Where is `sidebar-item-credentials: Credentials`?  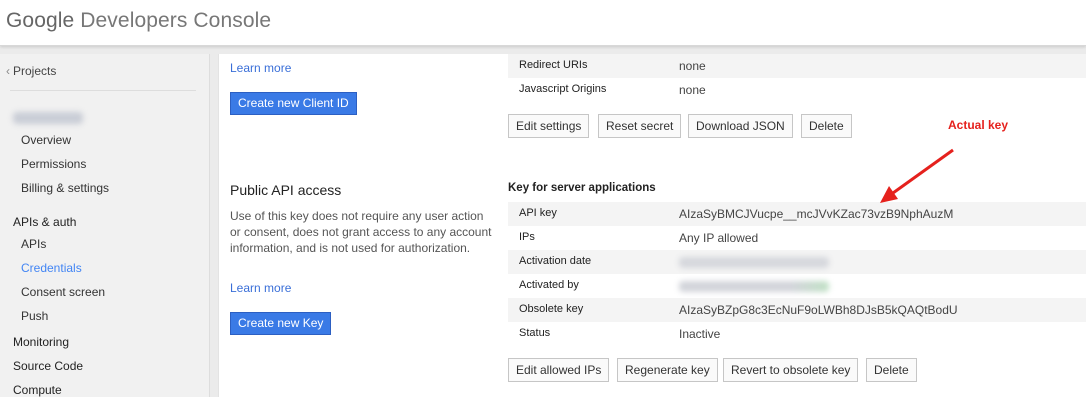 sidebar-item-credentials: Credentials is located at coordinates (51, 268).